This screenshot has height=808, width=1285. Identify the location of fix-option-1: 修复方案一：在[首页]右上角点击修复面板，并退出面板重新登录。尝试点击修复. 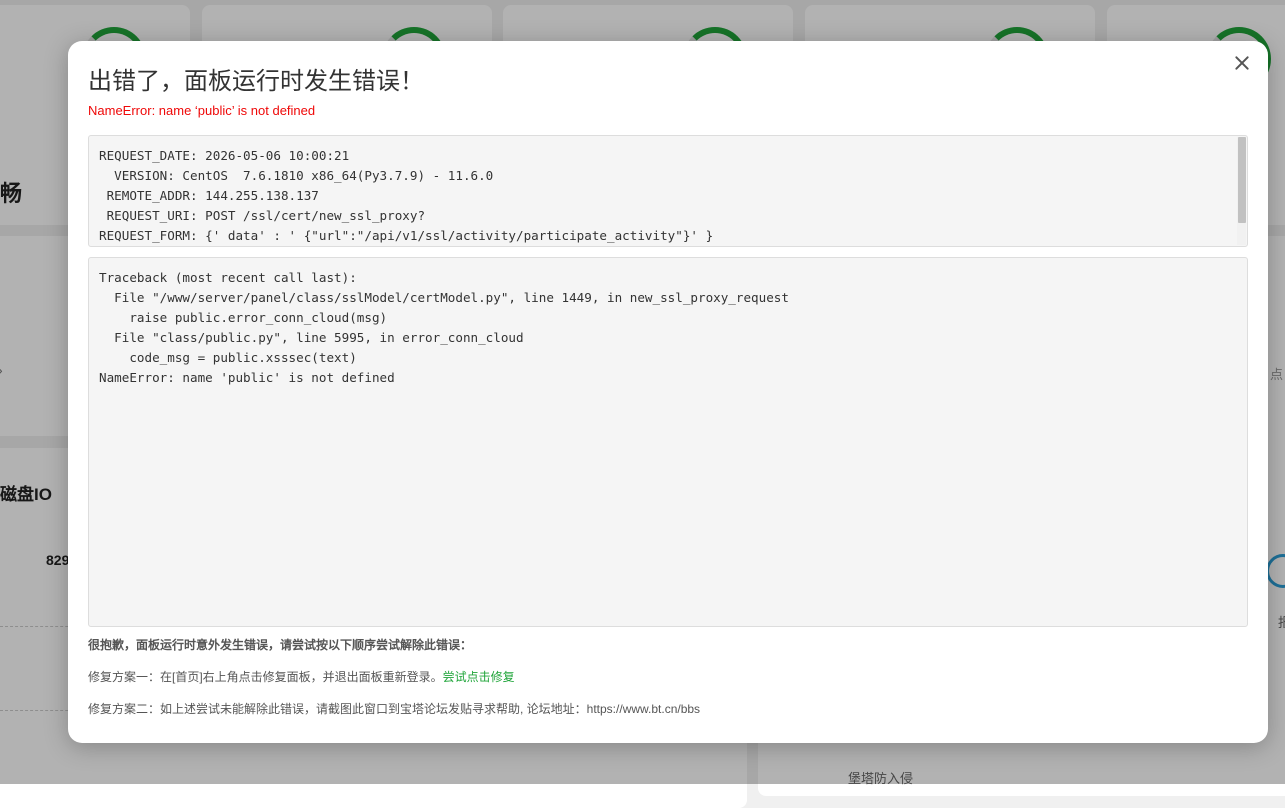
(301, 676).